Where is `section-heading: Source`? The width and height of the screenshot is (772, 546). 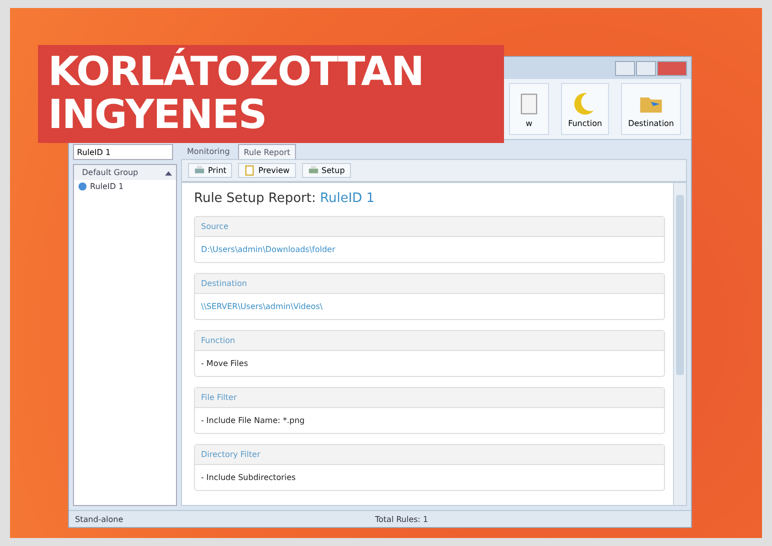 section-heading: Source is located at coordinates (429, 227).